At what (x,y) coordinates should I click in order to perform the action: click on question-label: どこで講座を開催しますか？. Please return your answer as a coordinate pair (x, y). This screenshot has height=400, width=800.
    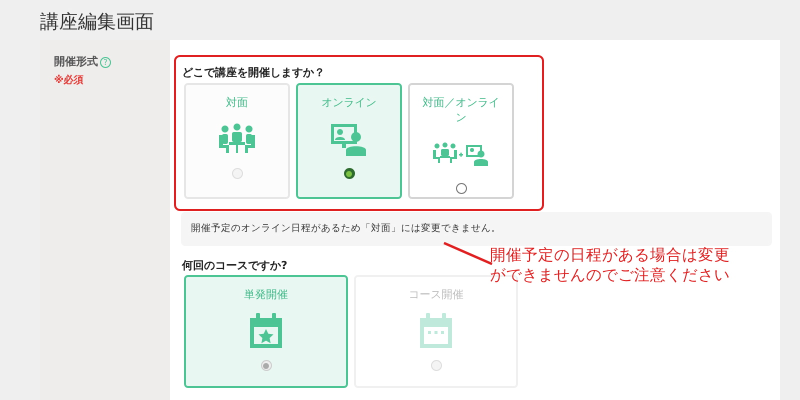
    Looking at the image, I should click on (253, 73).